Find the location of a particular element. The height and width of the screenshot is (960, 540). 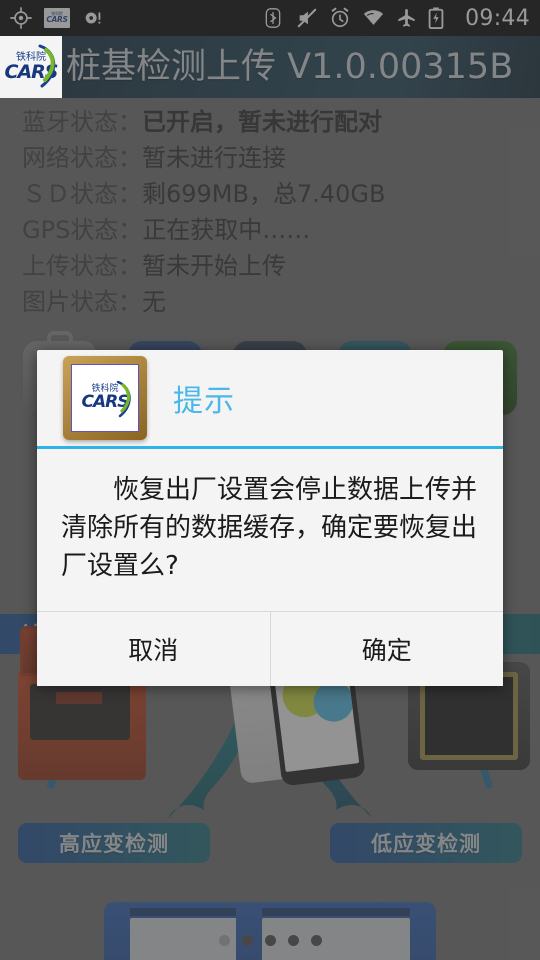

dialog-actions: 取消 确定 is located at coordinates (270, 649).